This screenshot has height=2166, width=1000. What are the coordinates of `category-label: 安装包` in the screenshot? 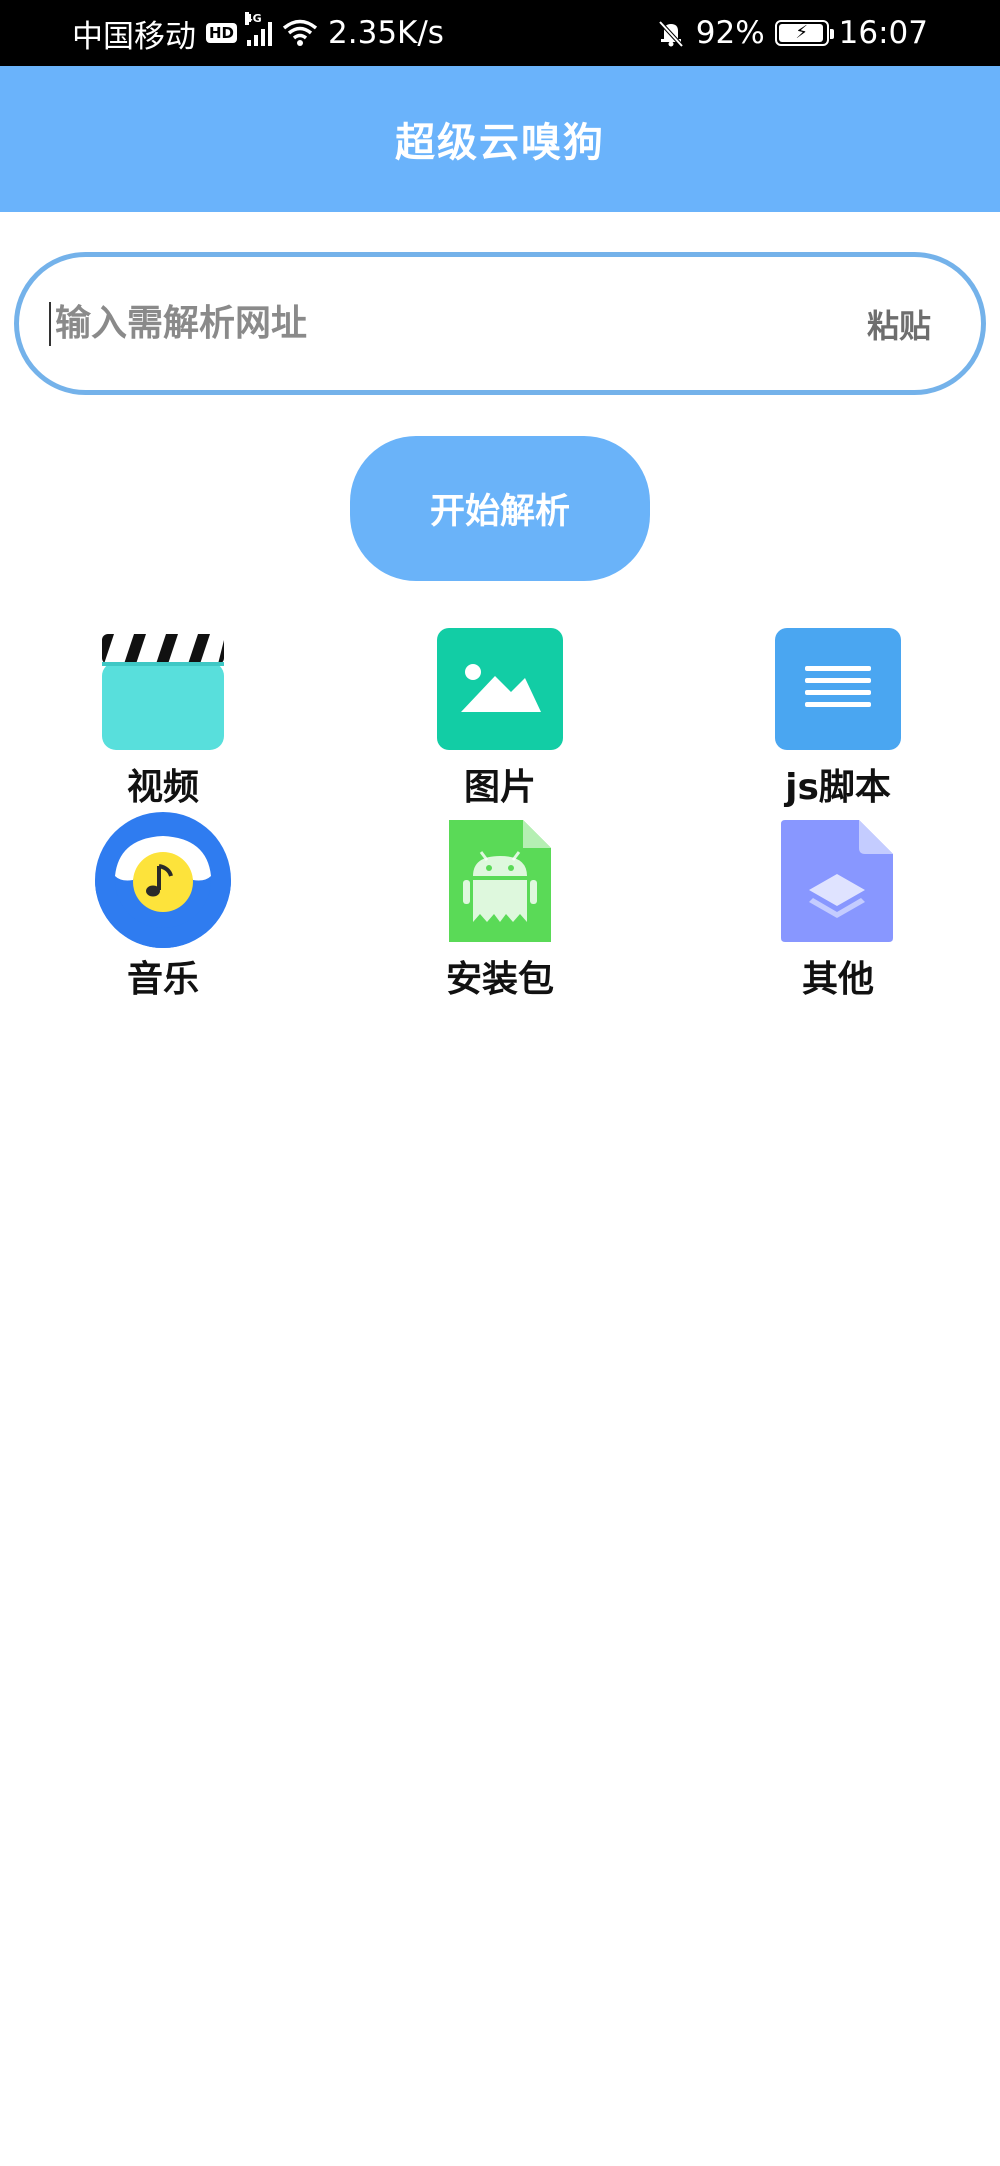 It's located at (499, 979).